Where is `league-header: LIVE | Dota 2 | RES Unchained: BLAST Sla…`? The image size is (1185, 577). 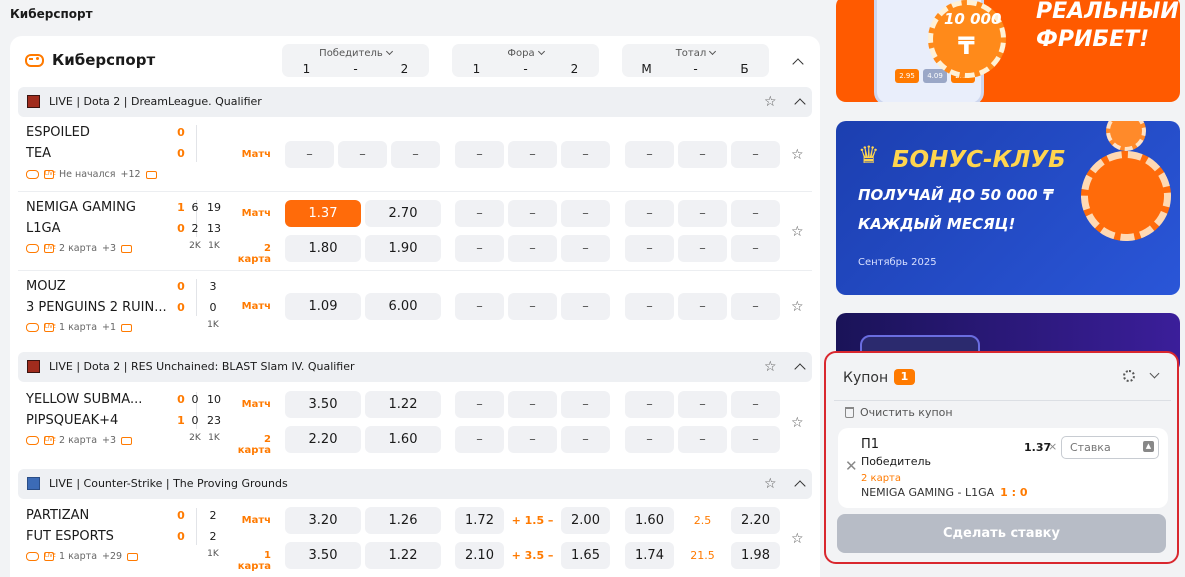
league-header: LIVE | Dota 2 | RES Unchained: BLAST Sla… is located at coordinates (415, 367).